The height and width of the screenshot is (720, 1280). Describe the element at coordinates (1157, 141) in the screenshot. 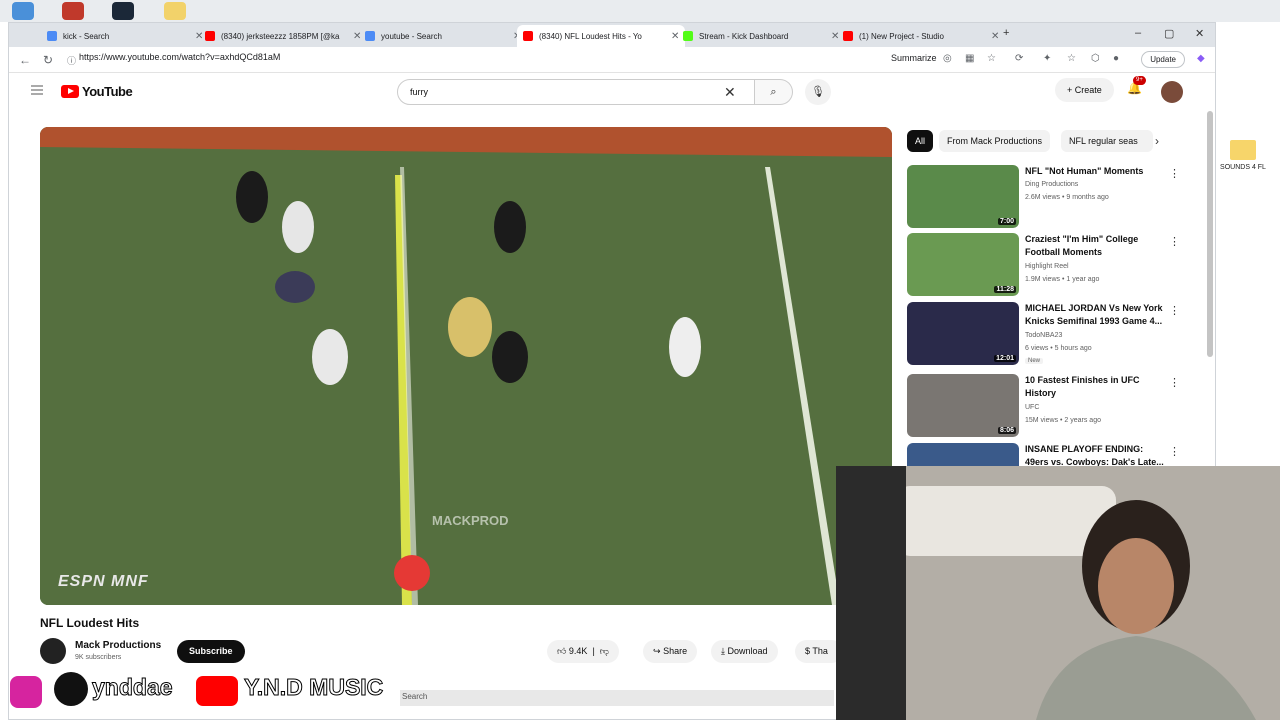

I see `chevron-right-icon: ›` at that location.